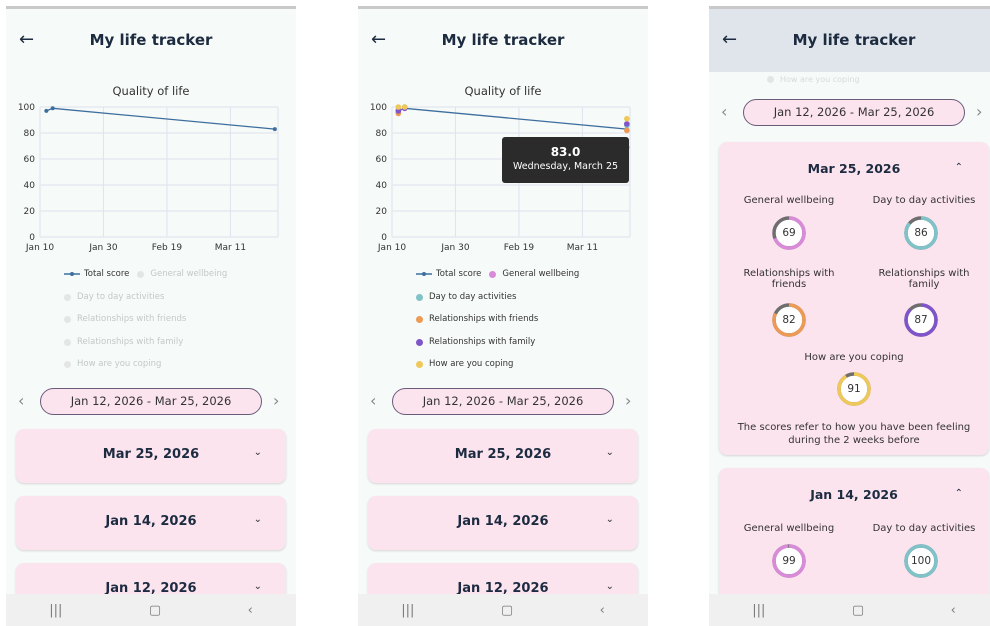 The height and width of the screenshot is (626, 990). Describe the element at coordinates (72, 274) in the screenshot. I see `line-marker-icon` at that location.